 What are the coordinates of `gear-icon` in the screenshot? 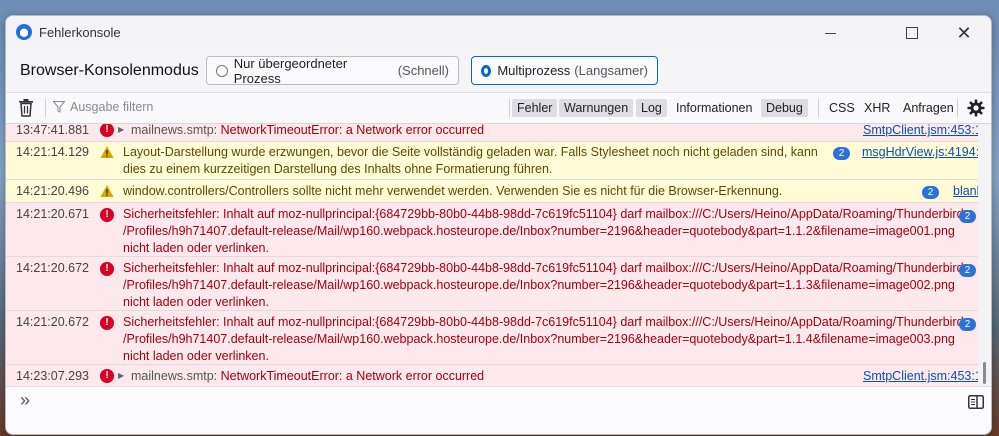 It's located at (976, 108).